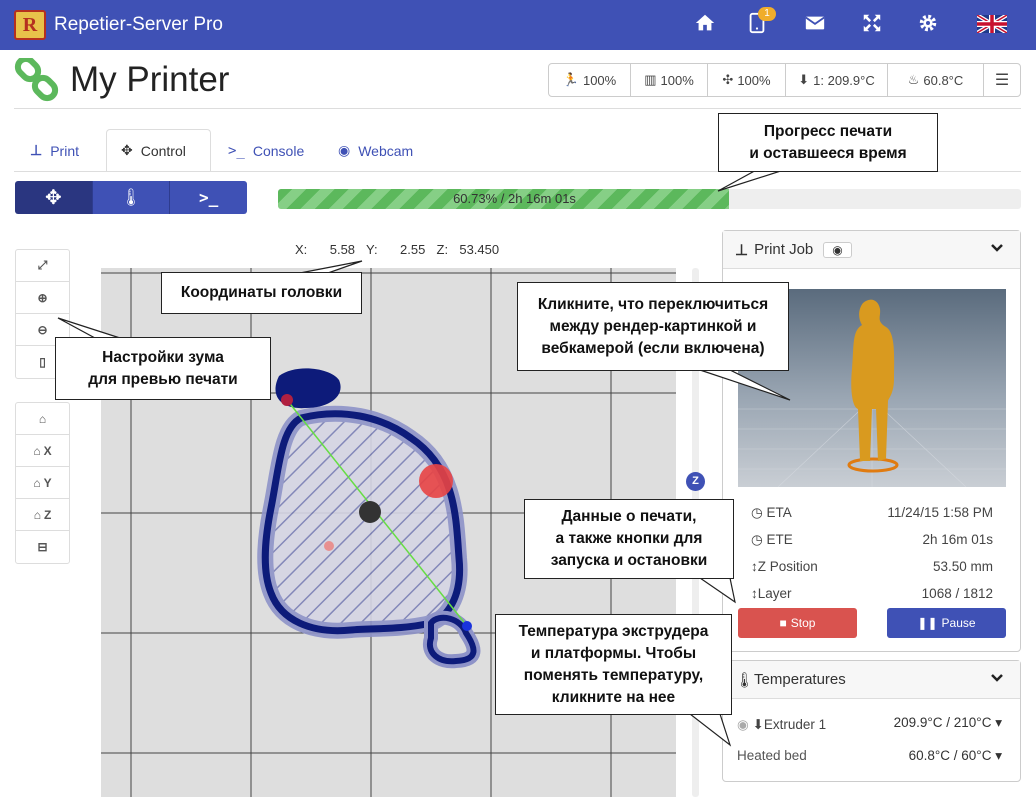 The width and height of the screenshot is (1036, 797). Describe the element at coordinates (928, 25) in the screenshot. I see `gear-icon` at that location.